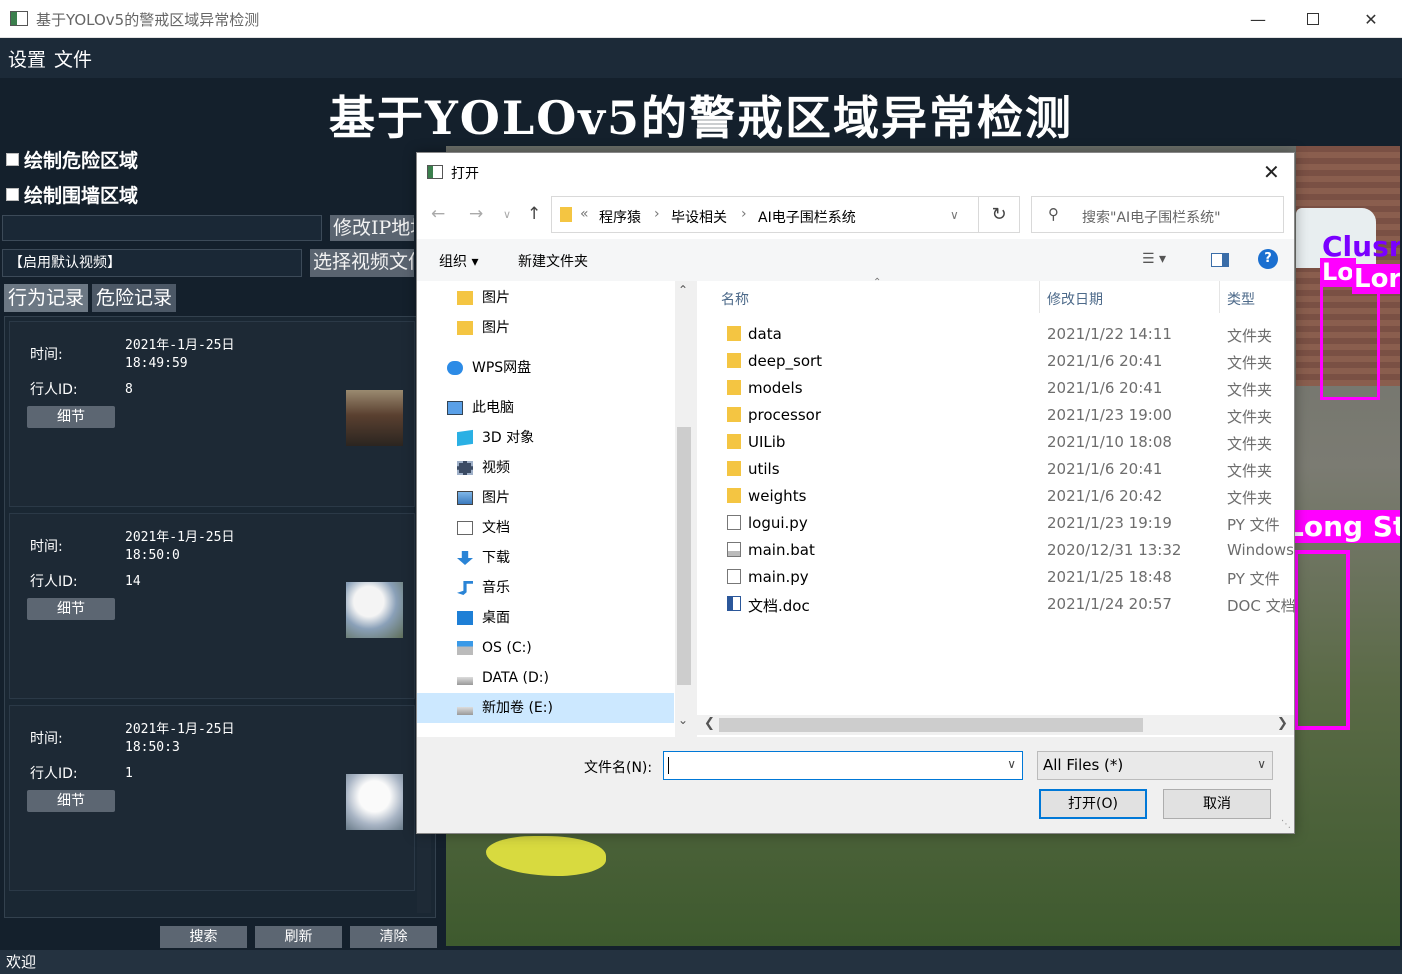 The height and width of the screenshot is (974, 1402). What do you see at coordinates (735, 299) in the screenshot?
I see `column-header-name: 名称` at bounding box center [735, 299].